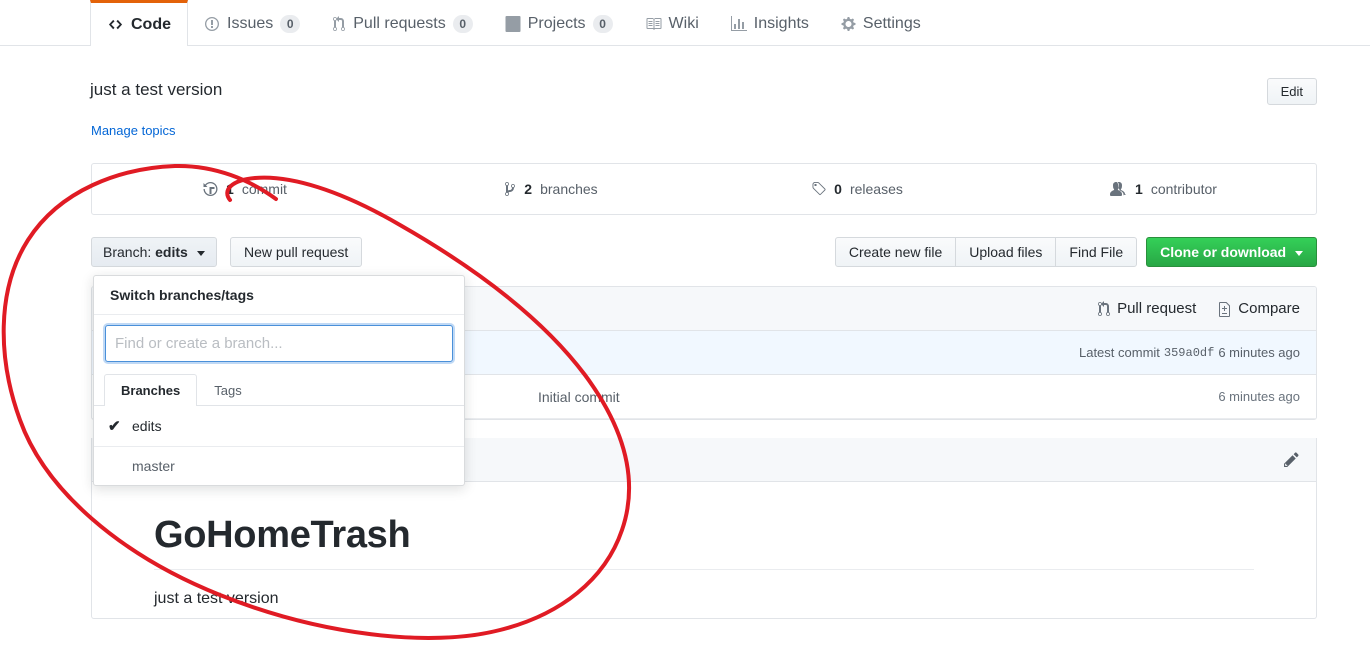  Describe the element at coordinates (818, 189) in the screenshot. I see `tag-icon` at that location.